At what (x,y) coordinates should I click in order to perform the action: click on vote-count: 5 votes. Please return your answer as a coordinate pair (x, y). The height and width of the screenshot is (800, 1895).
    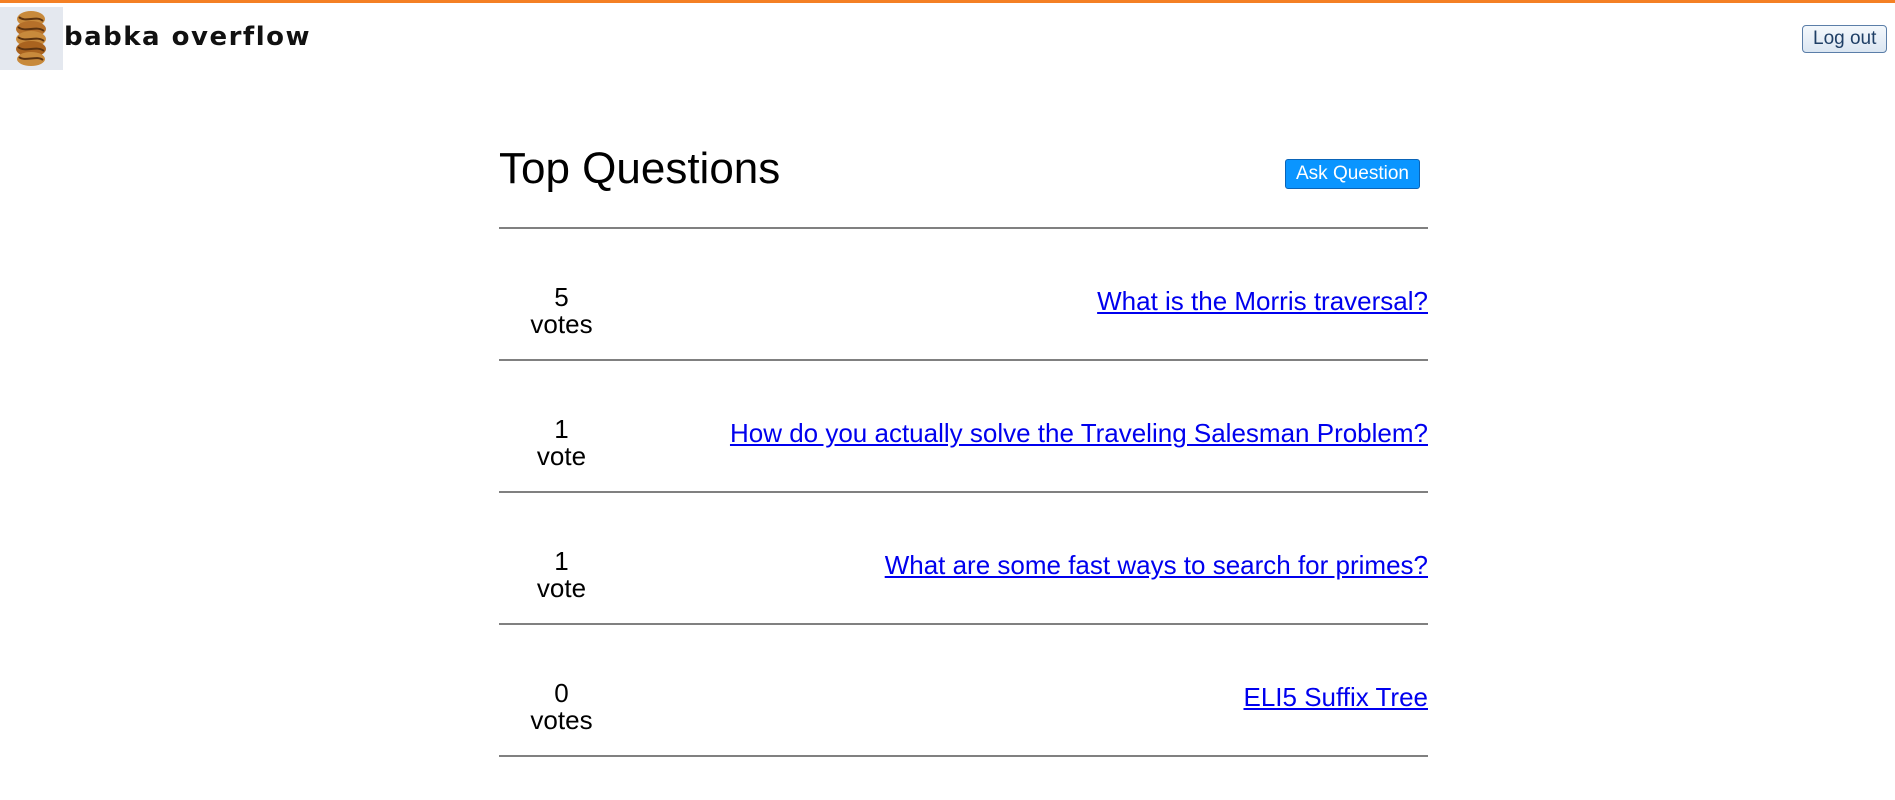
    Looking at the image, I should click on (561, 311).